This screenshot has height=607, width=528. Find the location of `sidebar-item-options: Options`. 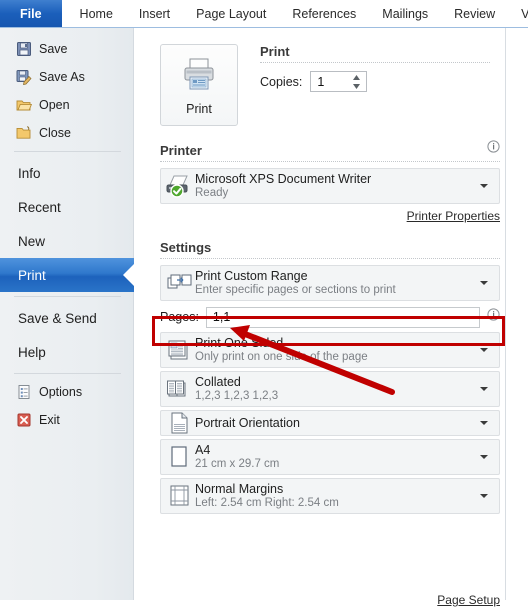

sidebar-item-options: Options is located at coordinates (66, 392).